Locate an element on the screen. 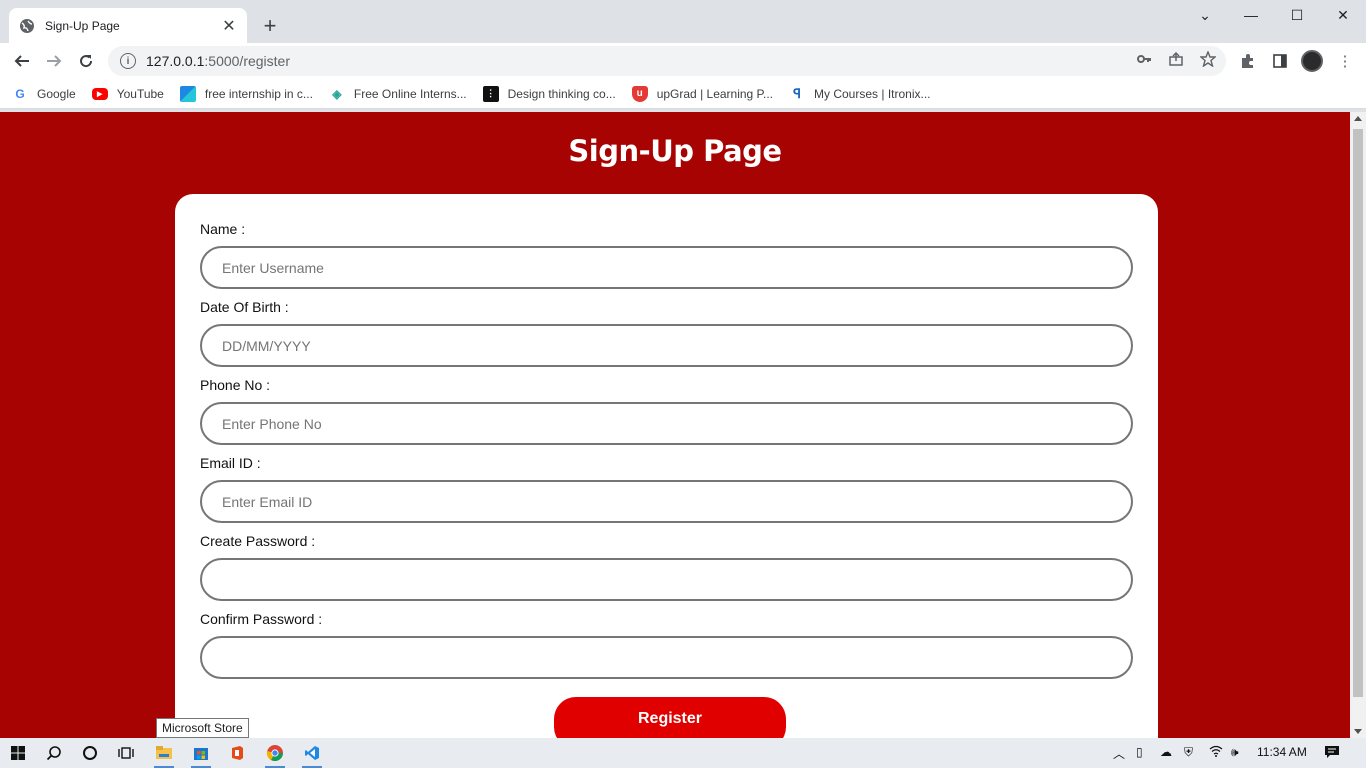 Image resolution: width=1366 pixels, height=768 pixels. show-hidden-icons-chevron-icon: ︿ is located at coordinates (1119, 753).